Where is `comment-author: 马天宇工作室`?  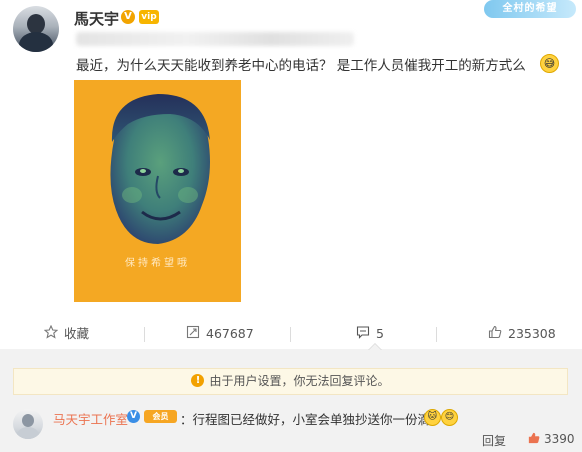
comment-author: 马天宇工作室 is located at coordinates (90, 418).